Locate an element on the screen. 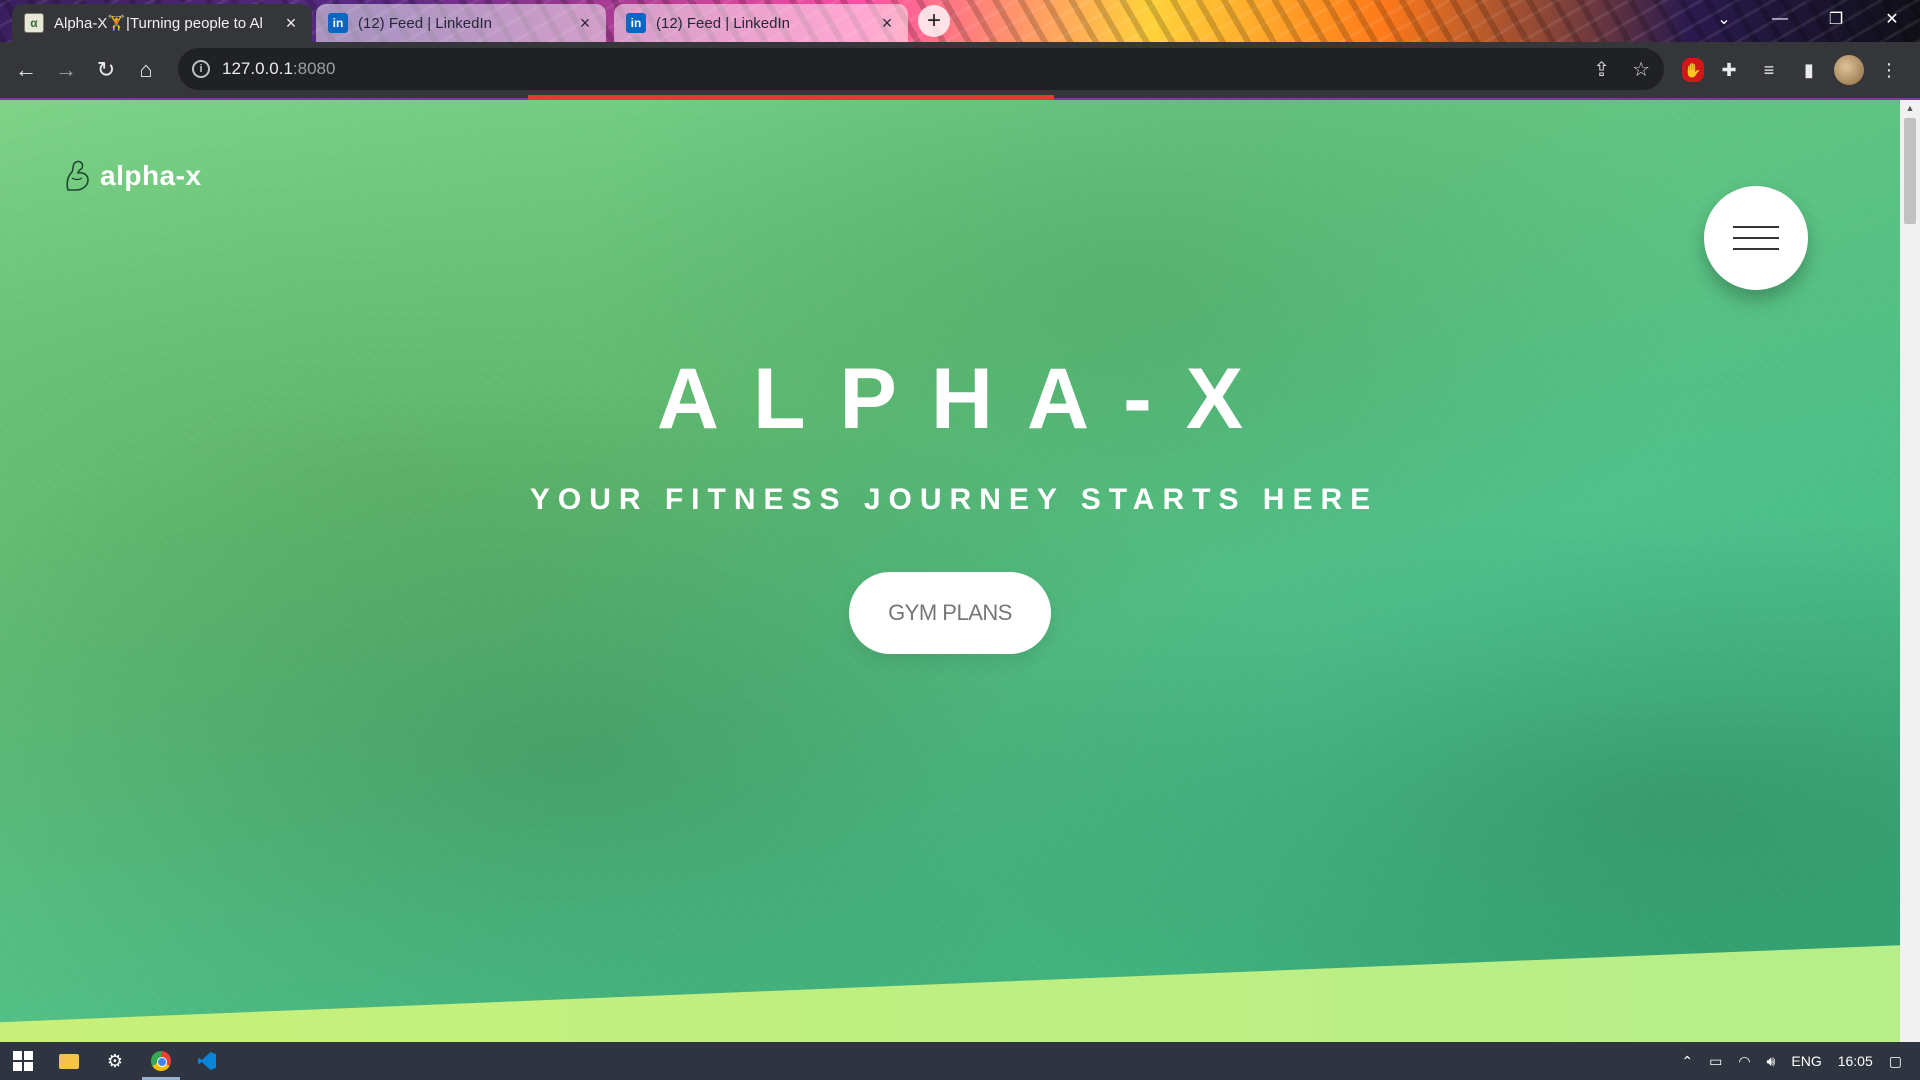 Image resolution: width=1920 pixels, height=1080 pixels. windows-start-icon is located at coordinates (23, 1061).